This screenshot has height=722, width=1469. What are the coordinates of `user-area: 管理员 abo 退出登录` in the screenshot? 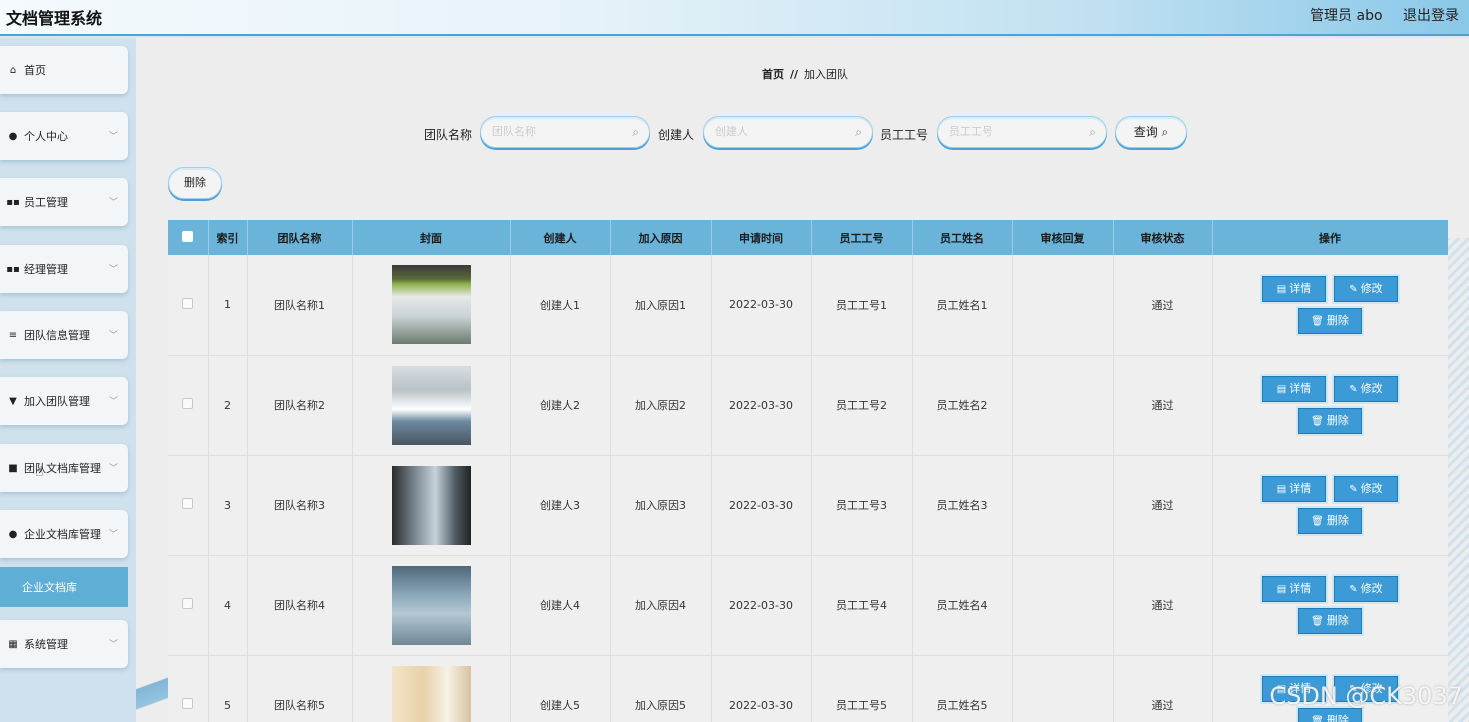 It's located at (1376, 15).